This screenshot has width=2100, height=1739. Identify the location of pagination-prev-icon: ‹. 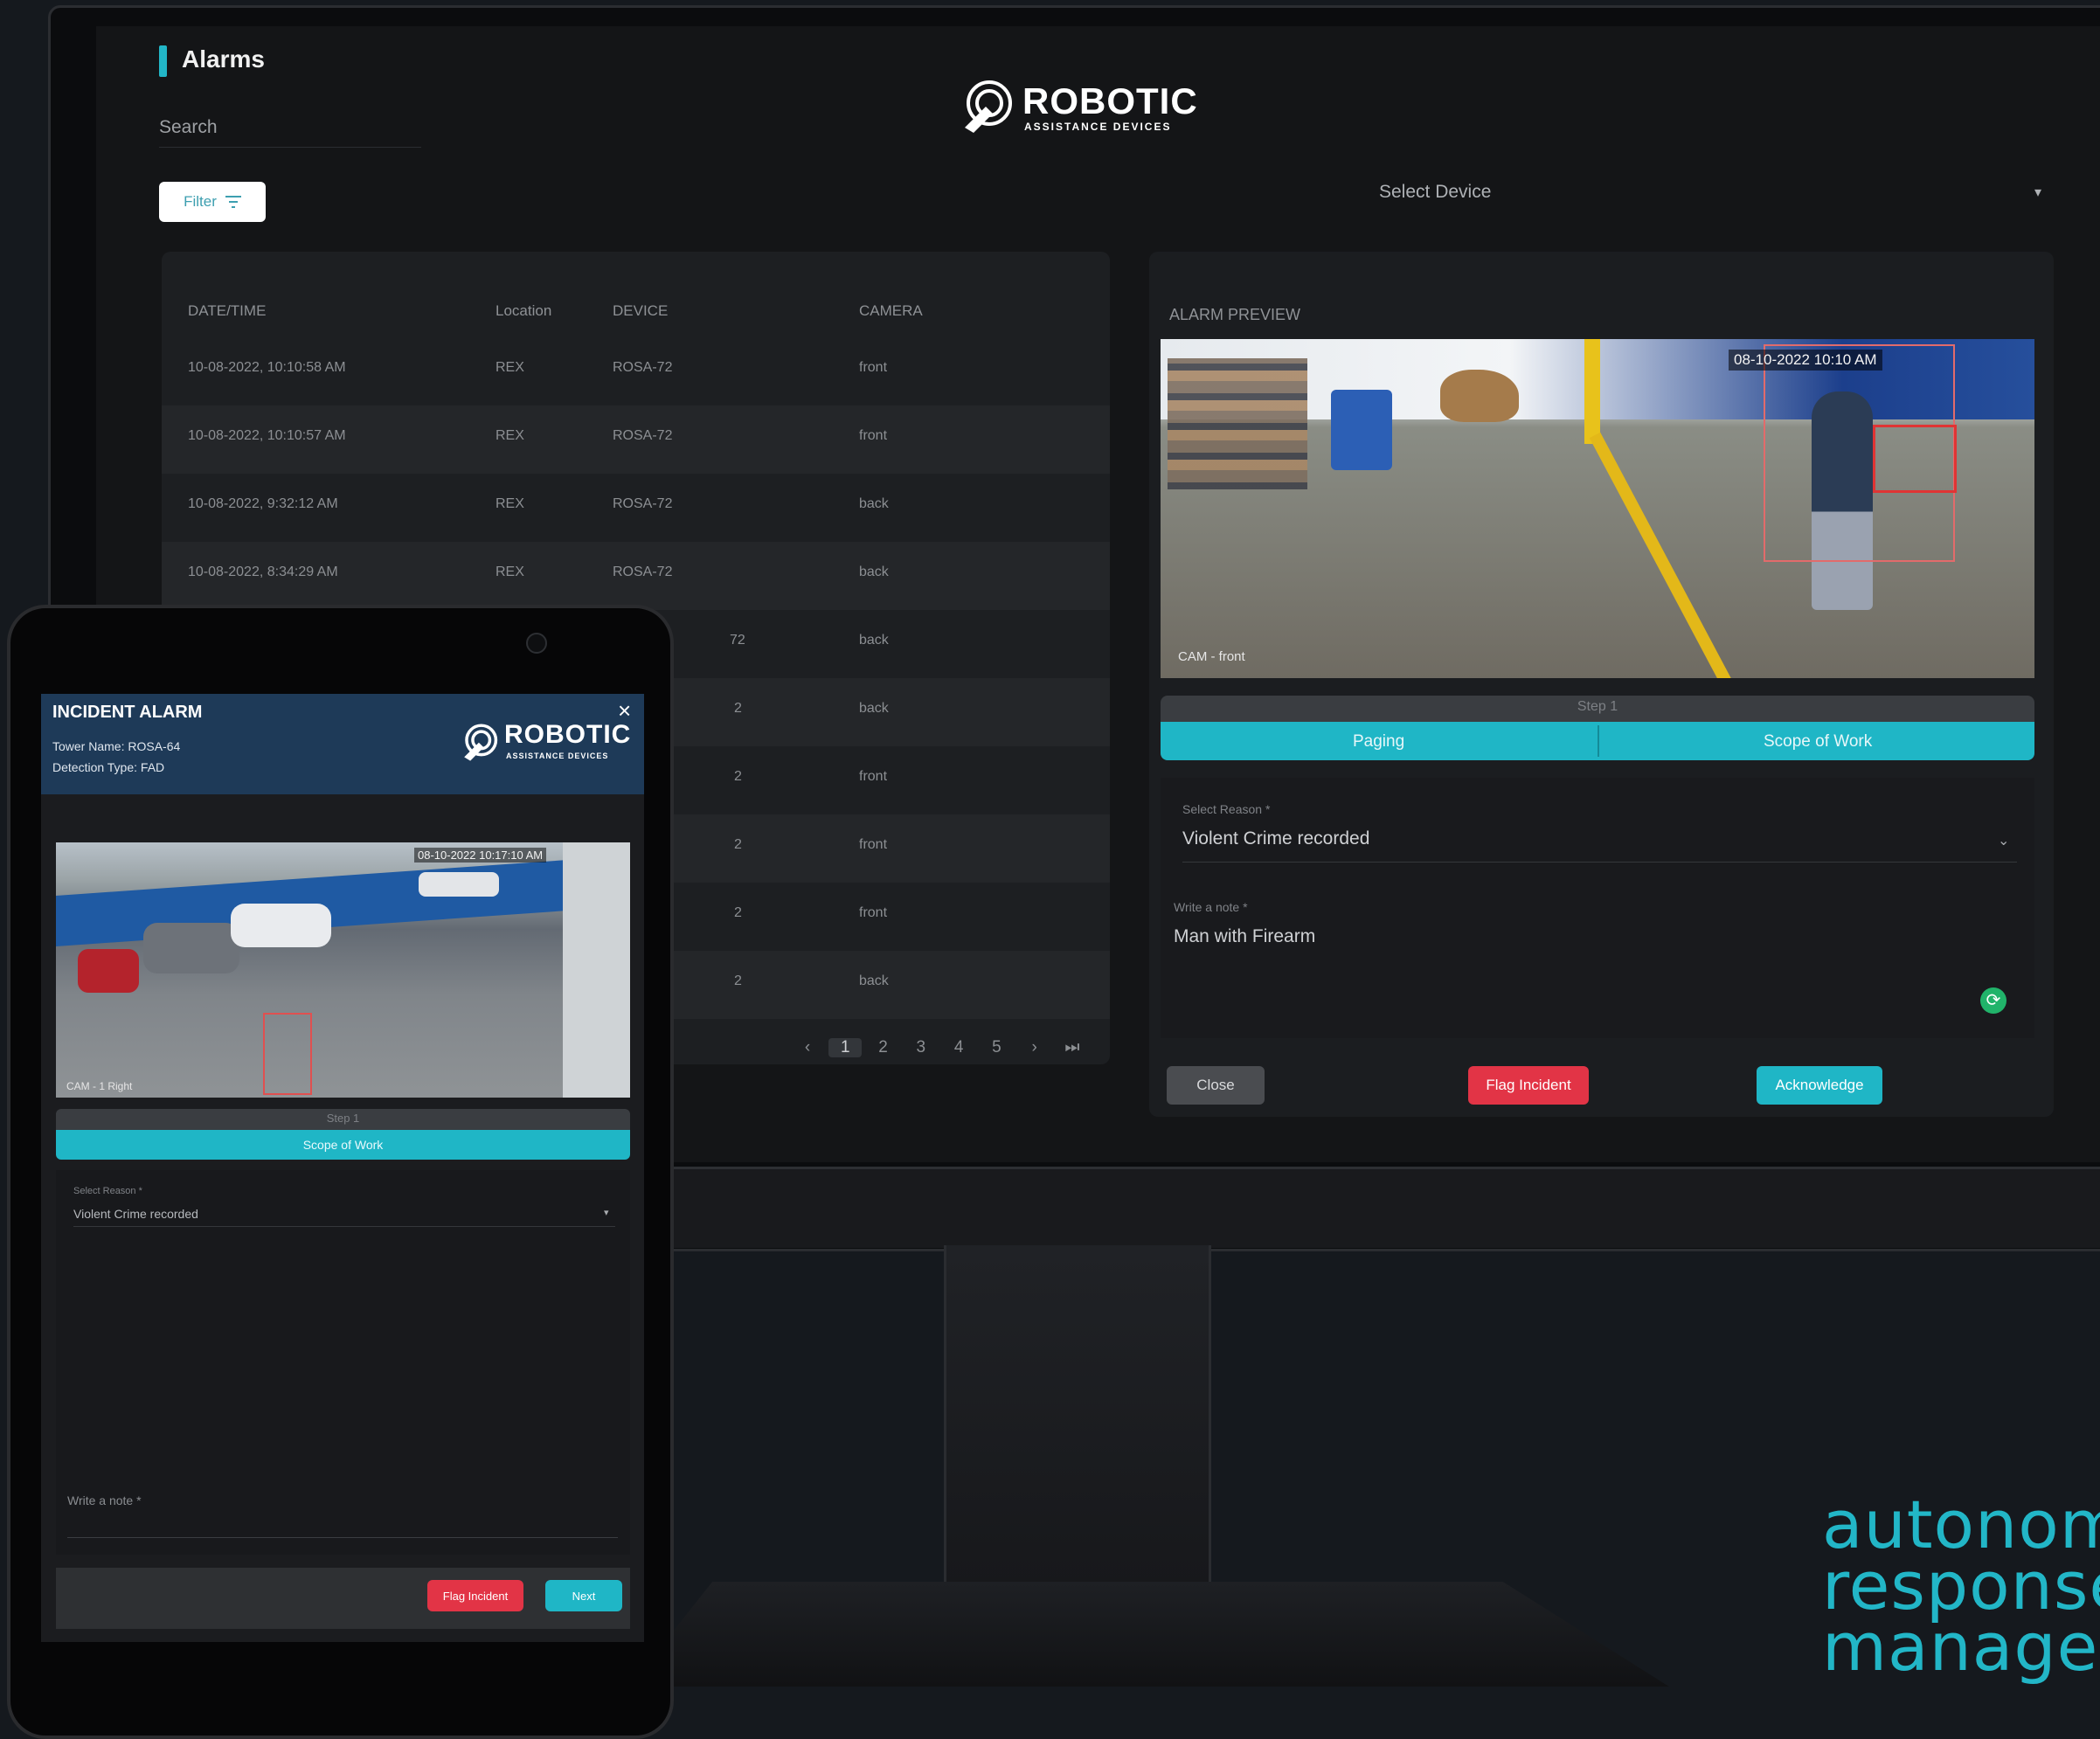
(808, 1047).